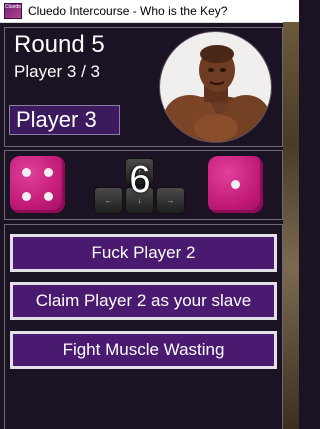  Describe the element at coordinates (291, 225) in the screenshot. I see `desktop-background` at that location.